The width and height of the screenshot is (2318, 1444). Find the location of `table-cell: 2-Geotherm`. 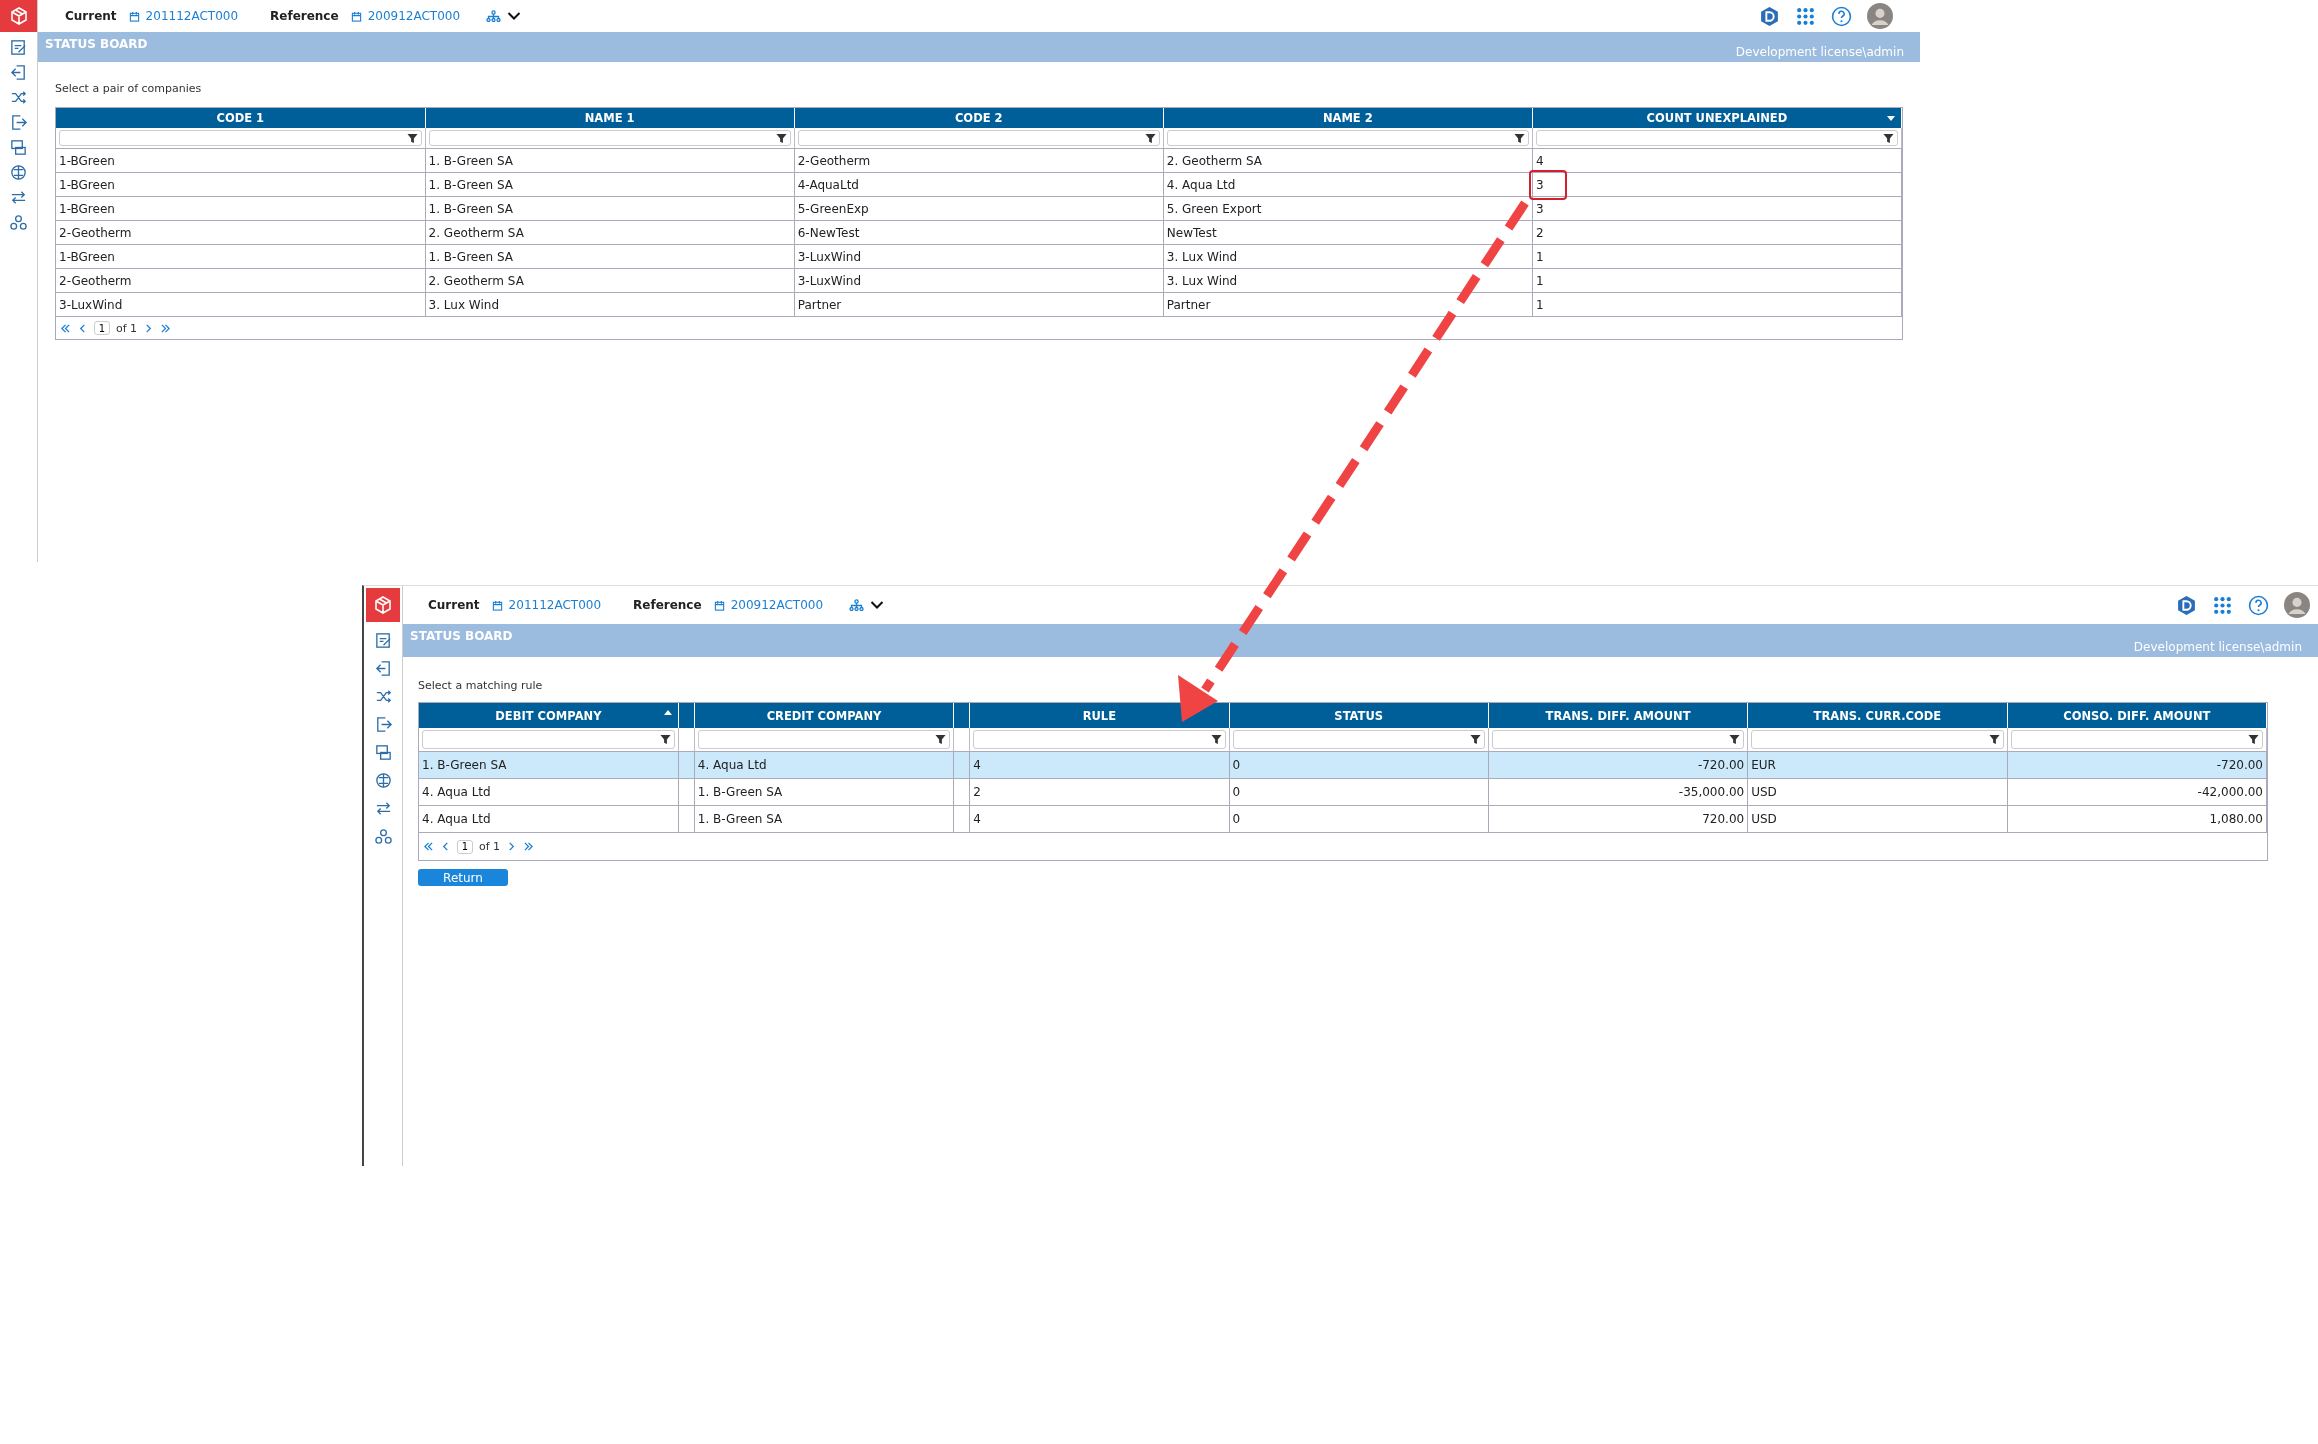

table-cell: 2-Geotherm is located at coordinates (979, 160).